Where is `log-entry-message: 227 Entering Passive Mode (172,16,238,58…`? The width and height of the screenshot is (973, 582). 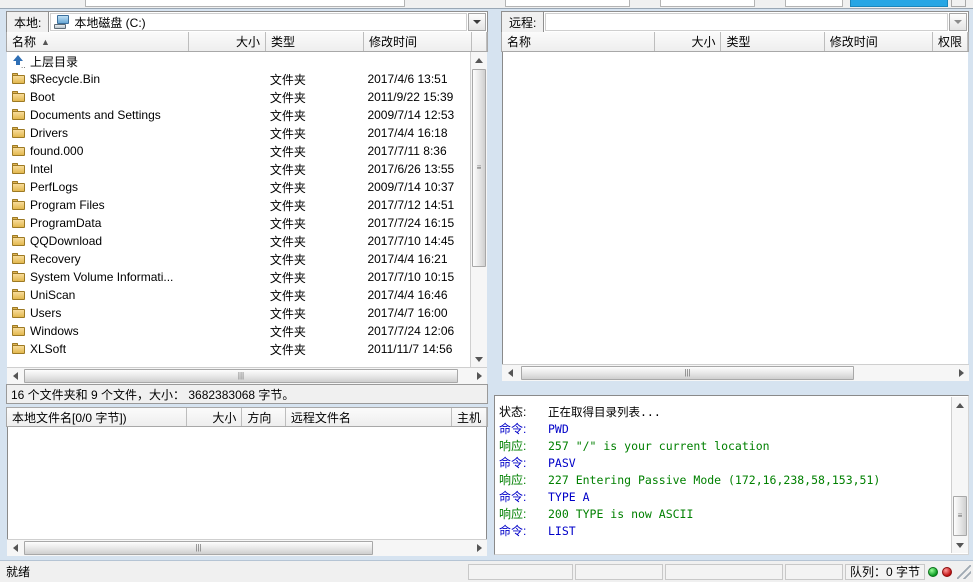
log-entry-message: 227 Entering Passive Mode (172,16,238,58… is located at coordinates (714, 479).